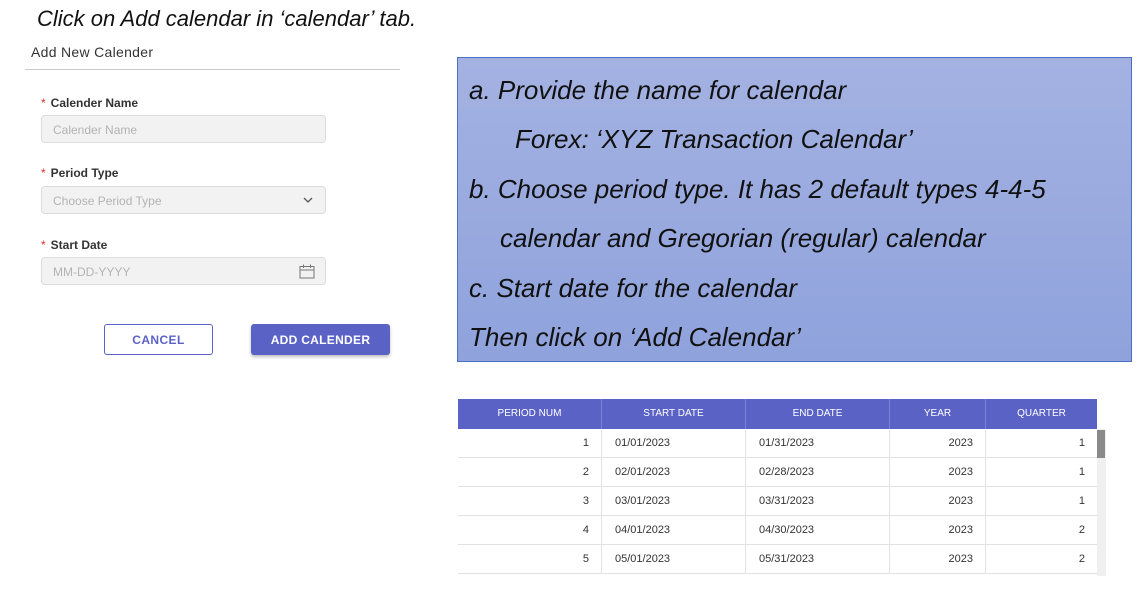  Describe the element at coordinates (818, 414) in the screenshot. I see `column-header-end-date: END DATE` at that location.